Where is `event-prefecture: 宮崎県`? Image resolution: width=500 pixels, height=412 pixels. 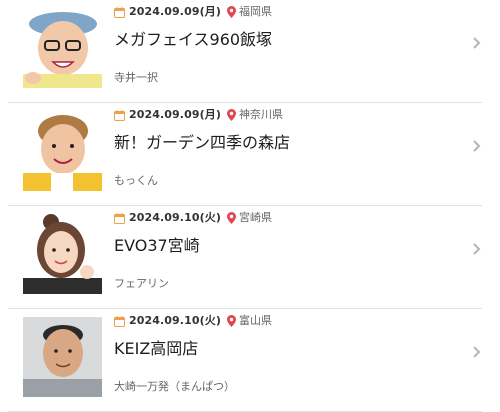
event-prefecture: 宮崎県 is located at coordinates (255, 217).